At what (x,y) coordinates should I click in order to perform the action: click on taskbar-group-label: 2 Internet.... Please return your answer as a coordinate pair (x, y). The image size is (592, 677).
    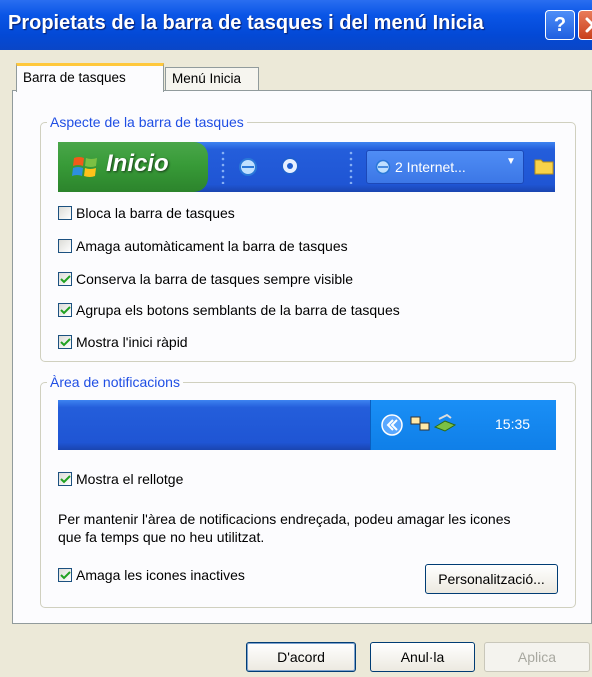
    Looking at the image, I should click on (430, 167).